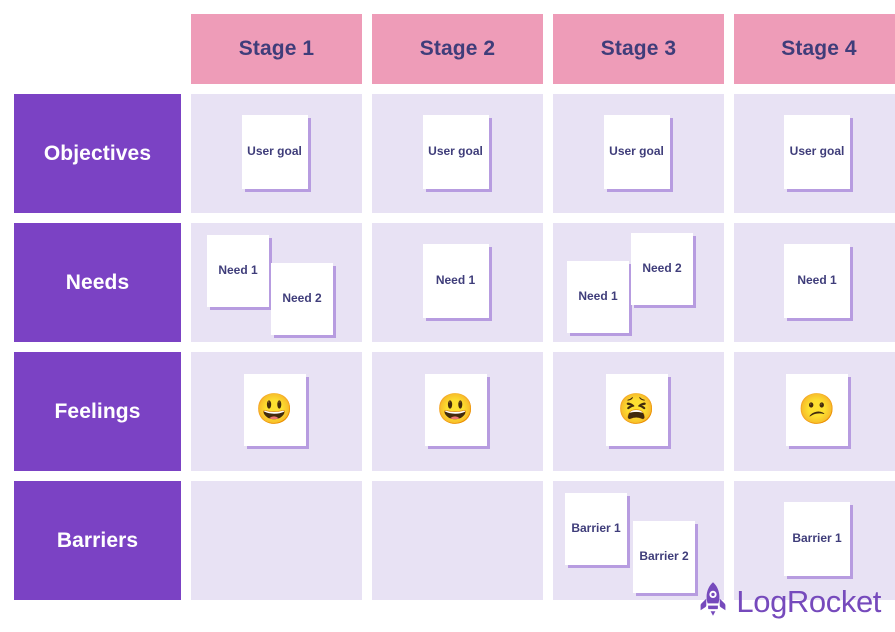 Image resolution: width=895 pixels, height=632 pixels. What do you see at coordinates (808, 601) in the screenshot?
I see `logrocket-wordmark: LogRocket` at bounding box center [808, 601].